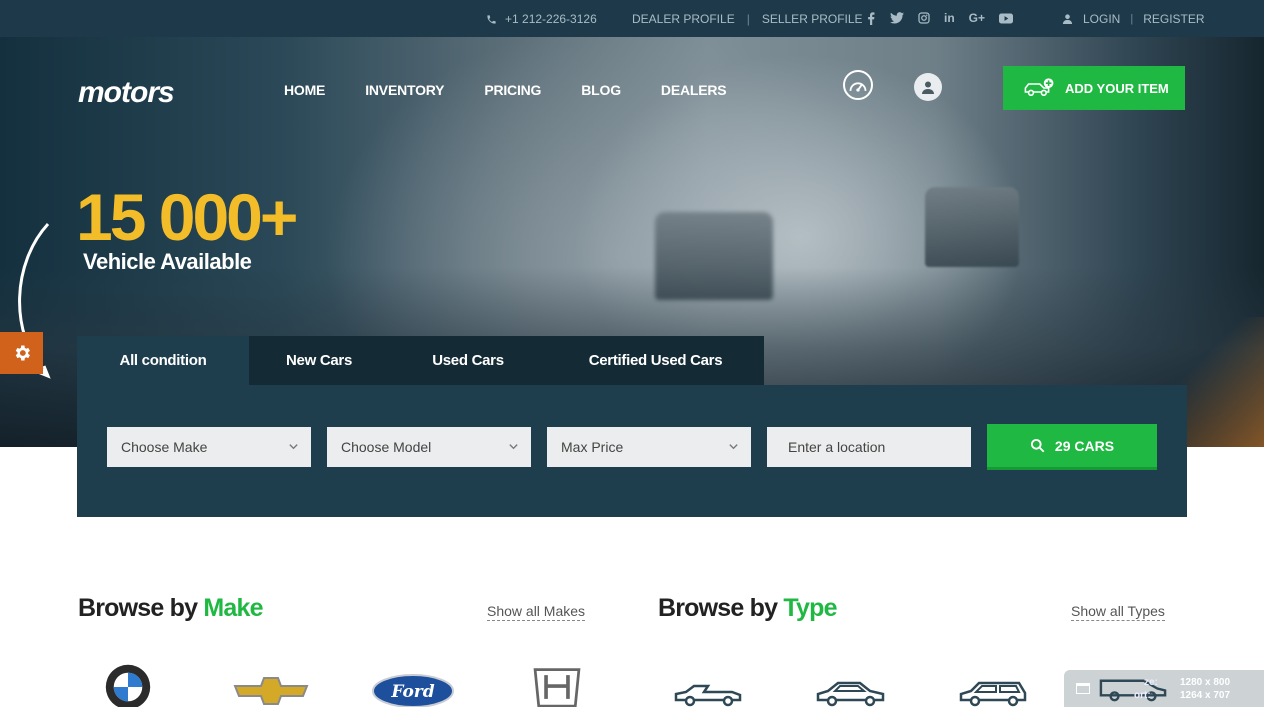 The width and height of the screenshot is (1264, 707). I want to click on login-link: LOGIN, so click(1101, 19).